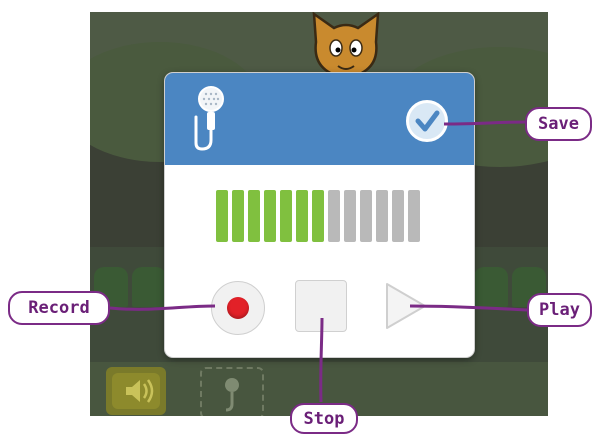  Describe the element at coordinates (59, 308) in the screenshot. I see `record-callout: Record` at that location.